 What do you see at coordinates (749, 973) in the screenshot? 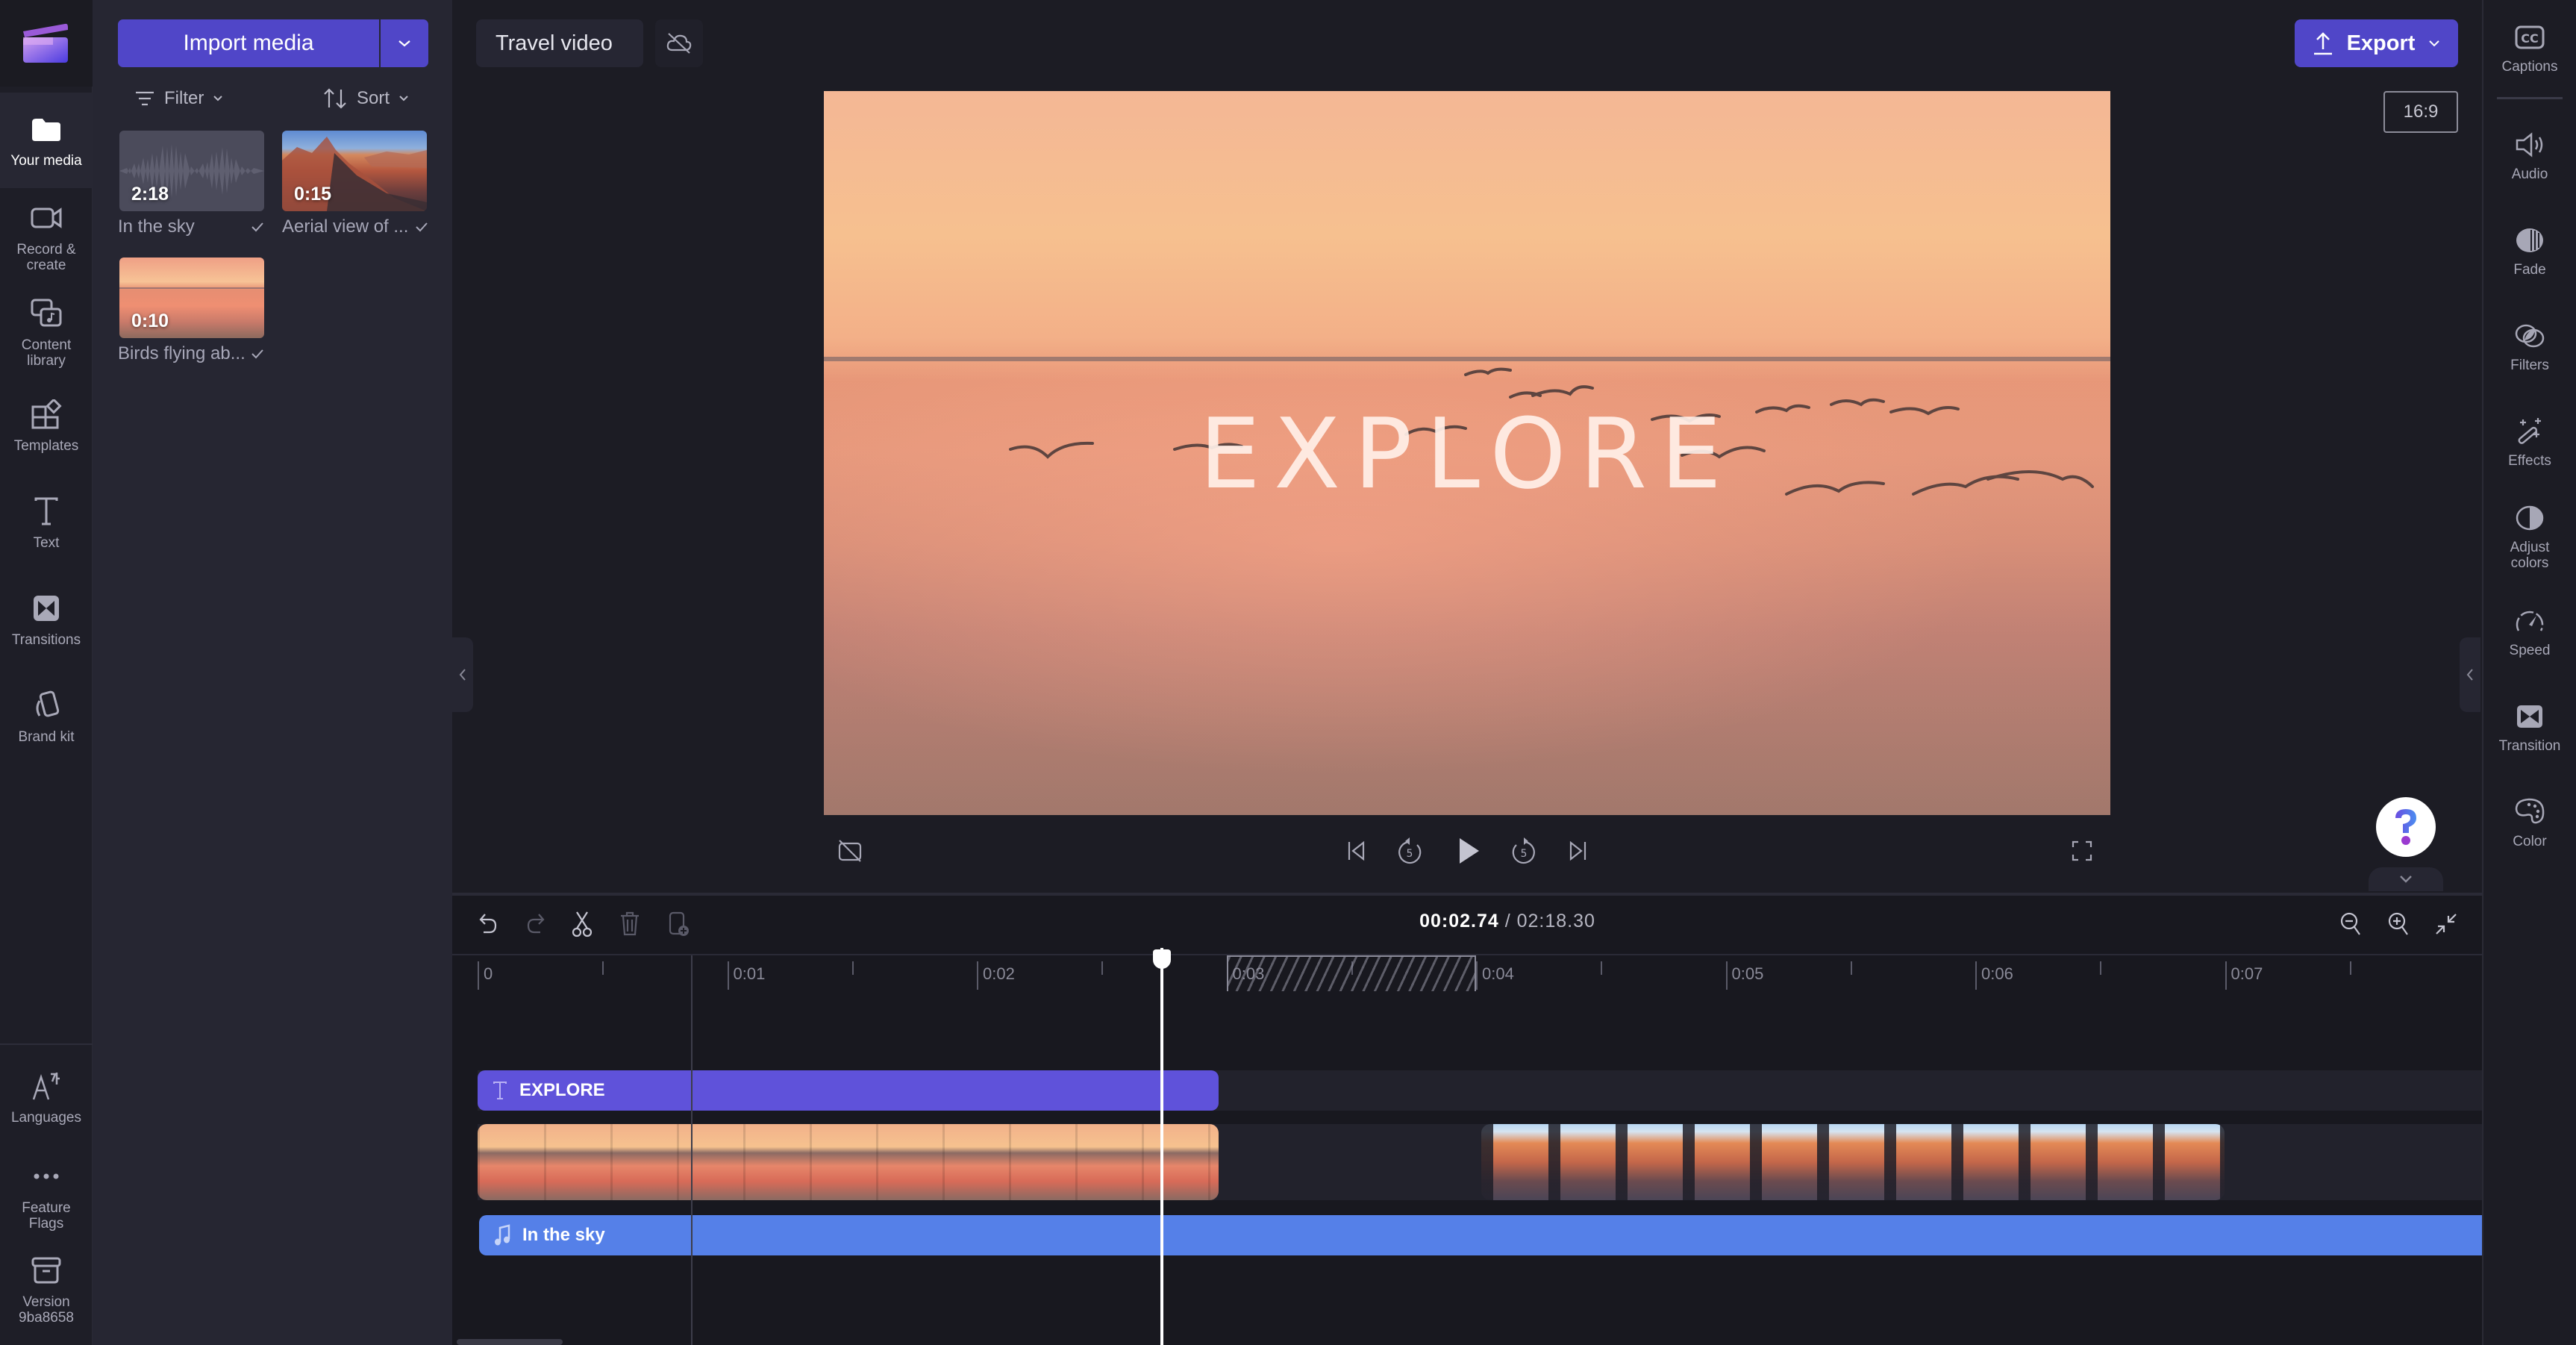
I see `ruler-tick-label: 0:01` at bounding box center [749, 973].